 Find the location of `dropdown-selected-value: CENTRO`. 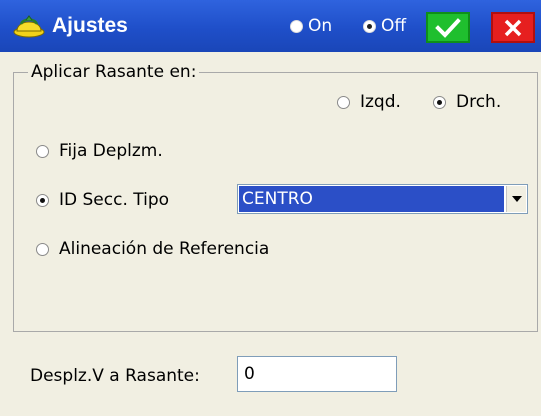

dropdown-selected-value: CENTRO is located at coordinates (371, 199).